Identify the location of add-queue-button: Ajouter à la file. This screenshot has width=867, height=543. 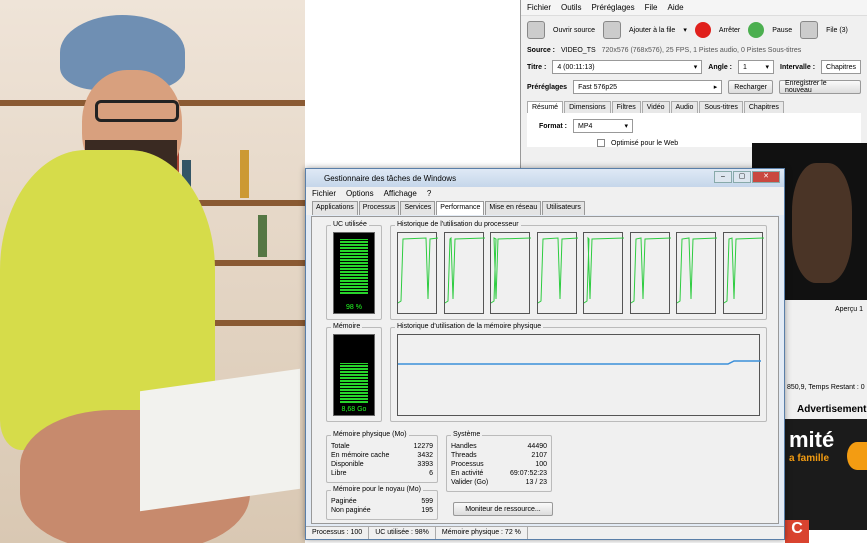
(652, 30).